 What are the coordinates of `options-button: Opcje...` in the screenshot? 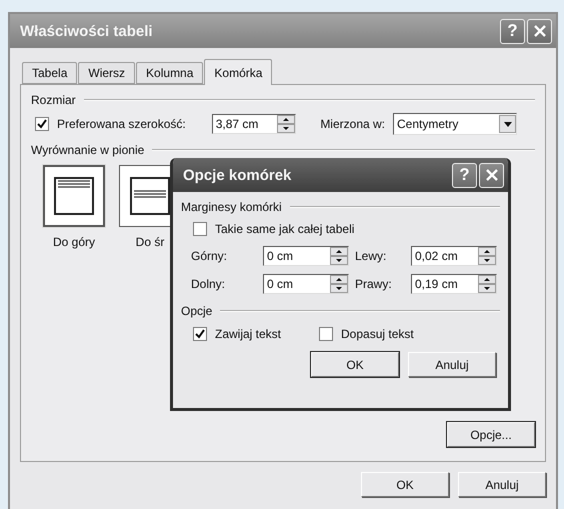 It's located at (491, 434).